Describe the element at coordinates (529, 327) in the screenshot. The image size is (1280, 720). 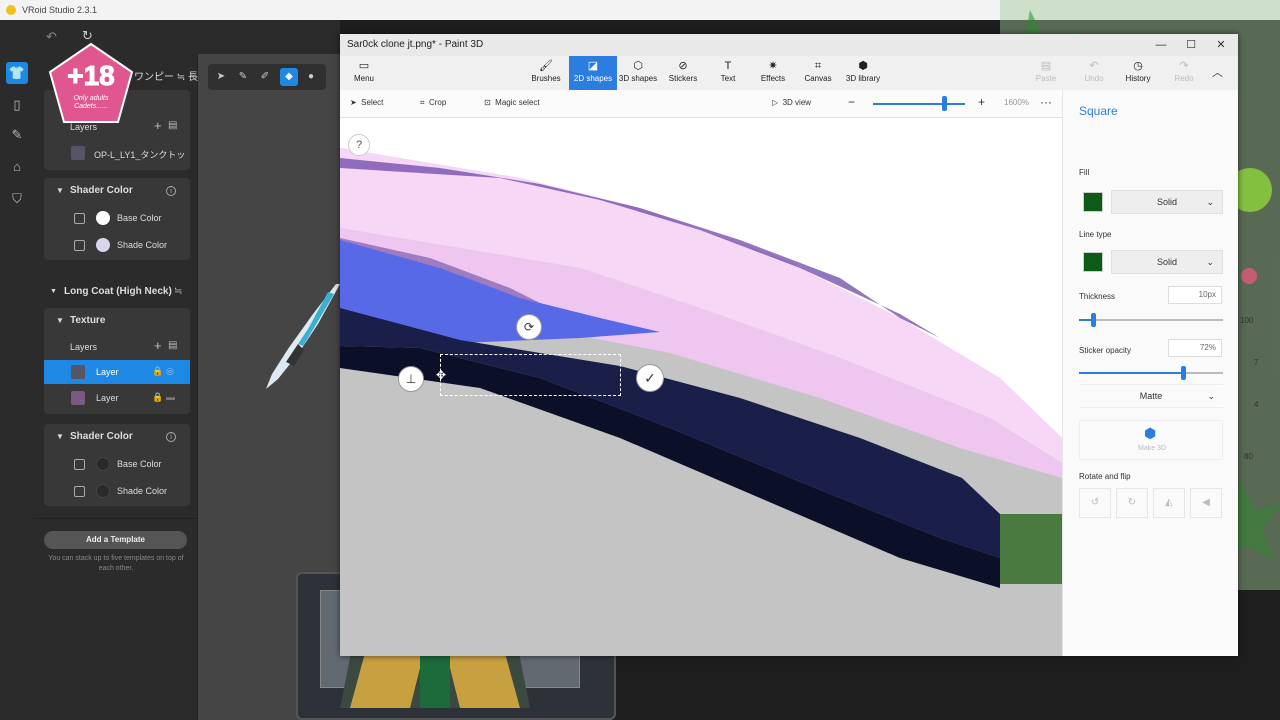
I see `rotate-handle-icon: ⟳` at that location.